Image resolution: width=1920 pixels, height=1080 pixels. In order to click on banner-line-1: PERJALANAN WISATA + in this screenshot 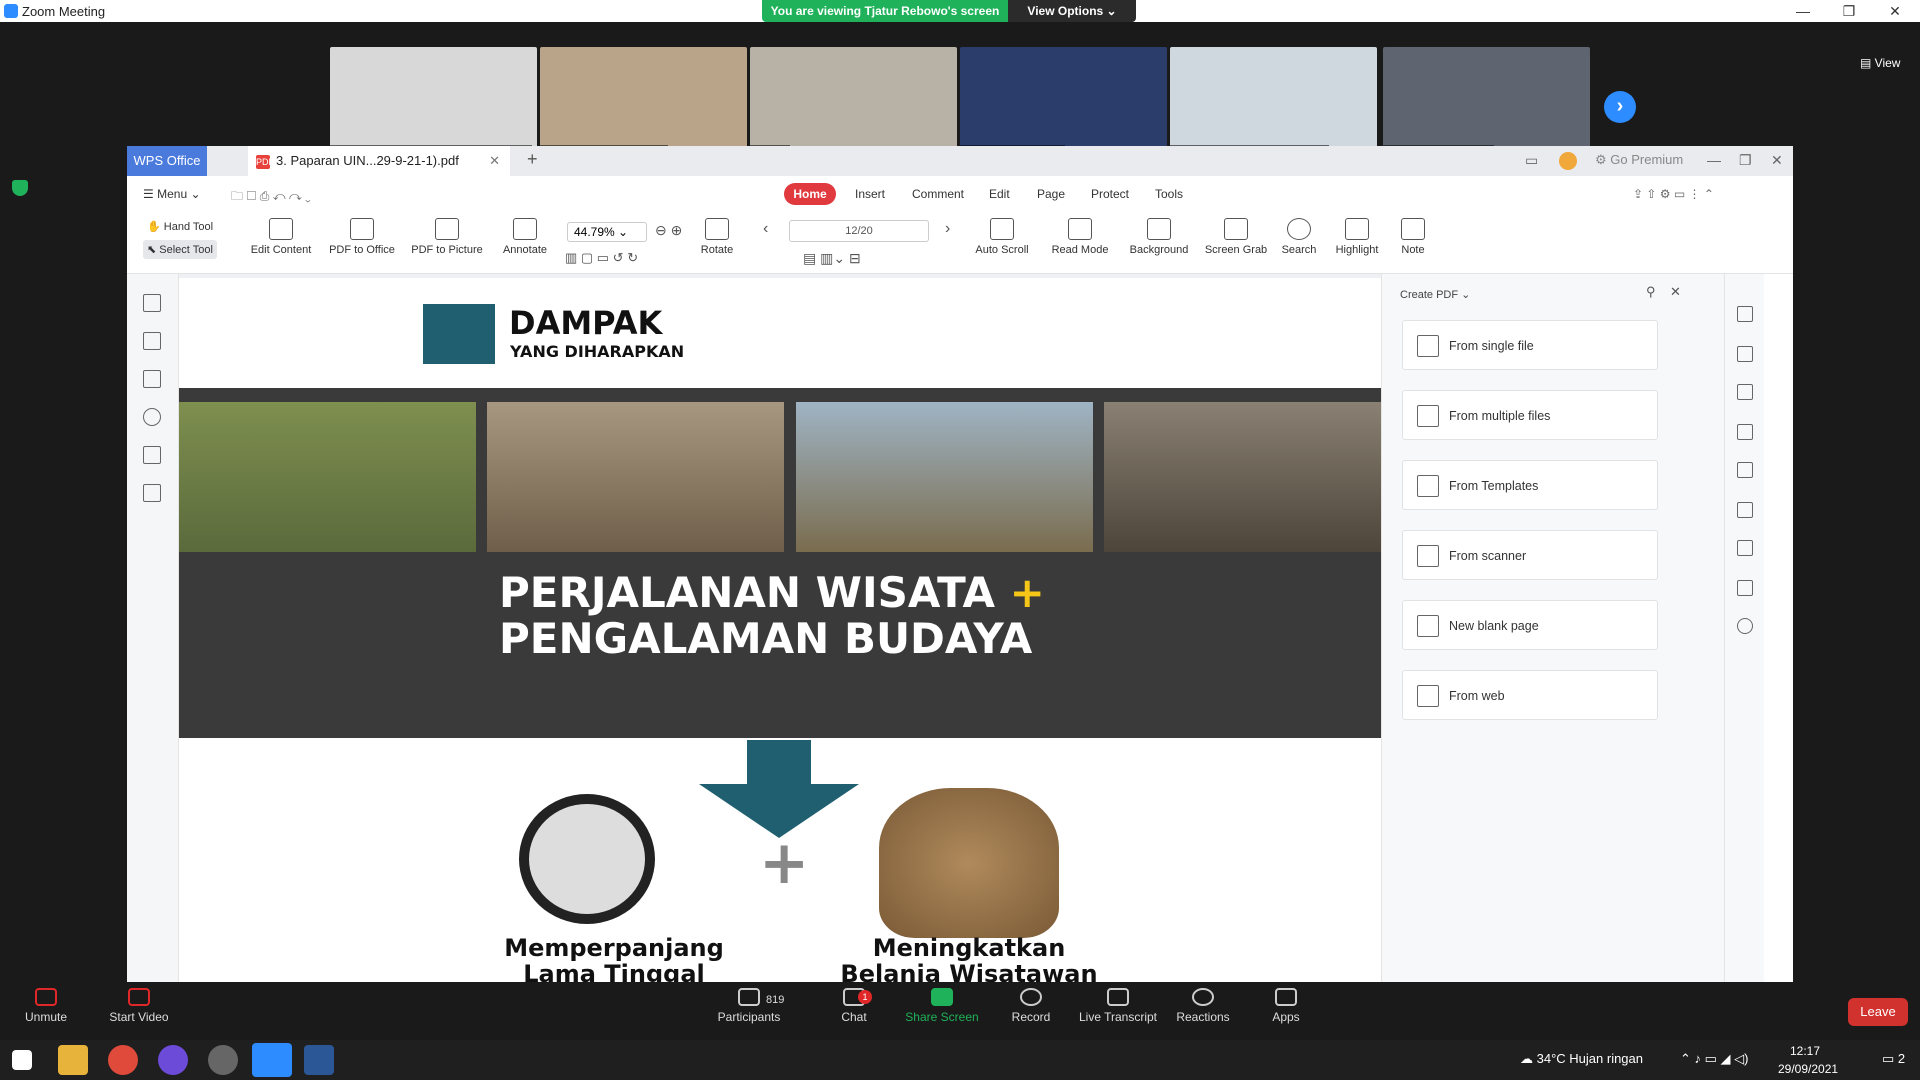, I will do `click(772, 592)`.